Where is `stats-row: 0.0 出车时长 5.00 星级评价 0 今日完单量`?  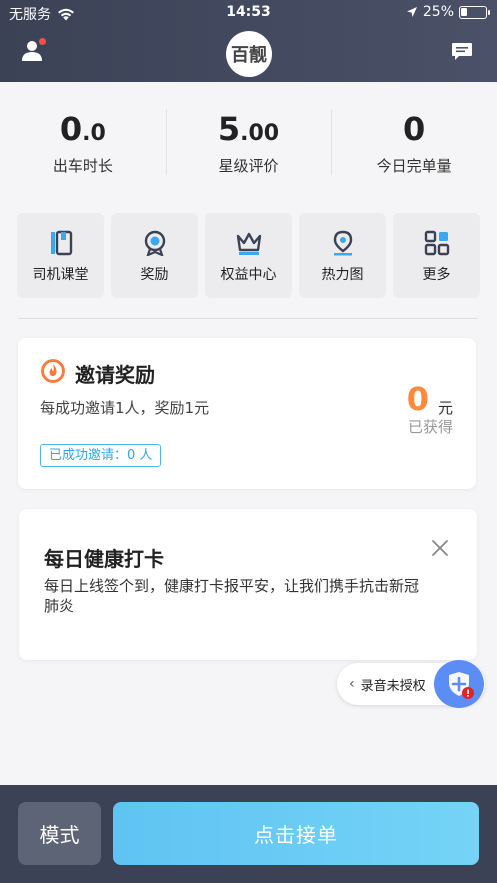 stats-row: 0.0 出车时长 5.00 星级评价 0 今日完单量 is located at coordinates (248, 140).